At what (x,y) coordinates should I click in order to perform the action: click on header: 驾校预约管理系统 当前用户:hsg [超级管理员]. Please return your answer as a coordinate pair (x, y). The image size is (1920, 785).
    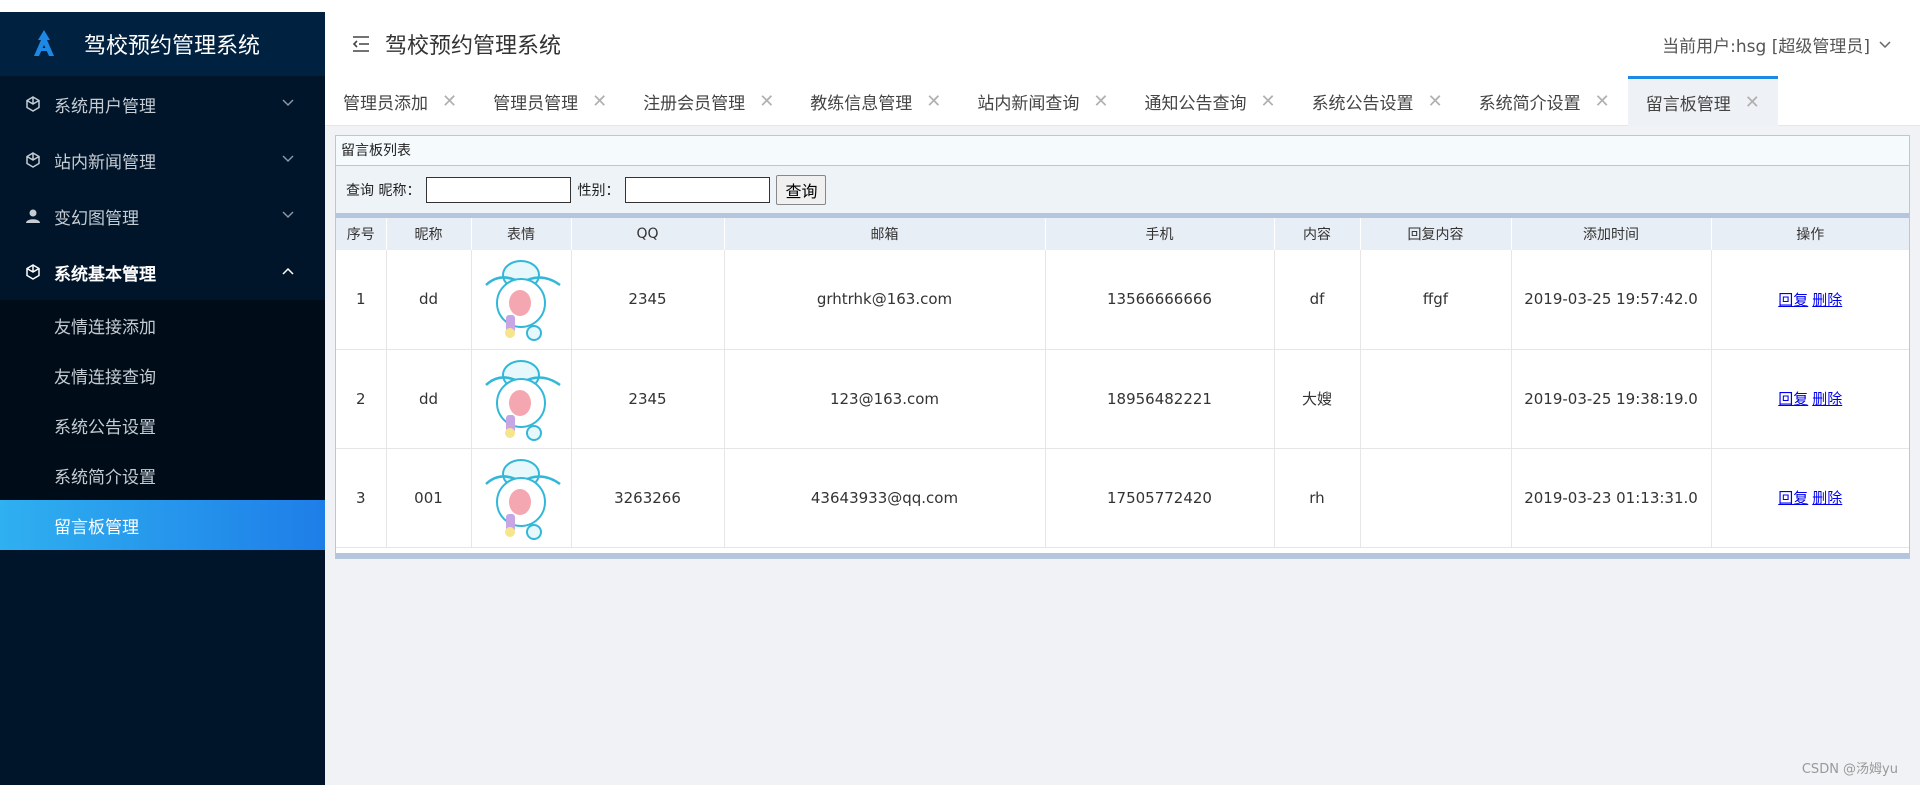
    Looking at the image, I should click on (1122, 44).